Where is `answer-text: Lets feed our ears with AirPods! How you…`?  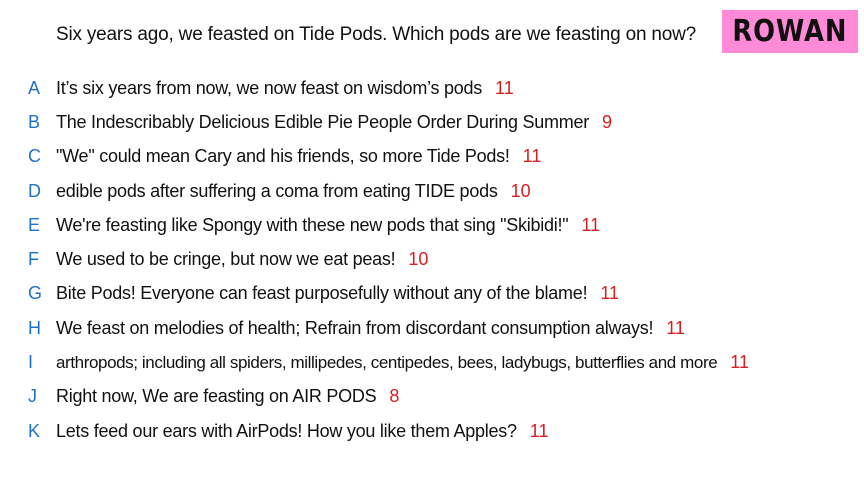
answer-text: Lets feed our ears with AirPods! How you… is located at coordinates (286, 430).